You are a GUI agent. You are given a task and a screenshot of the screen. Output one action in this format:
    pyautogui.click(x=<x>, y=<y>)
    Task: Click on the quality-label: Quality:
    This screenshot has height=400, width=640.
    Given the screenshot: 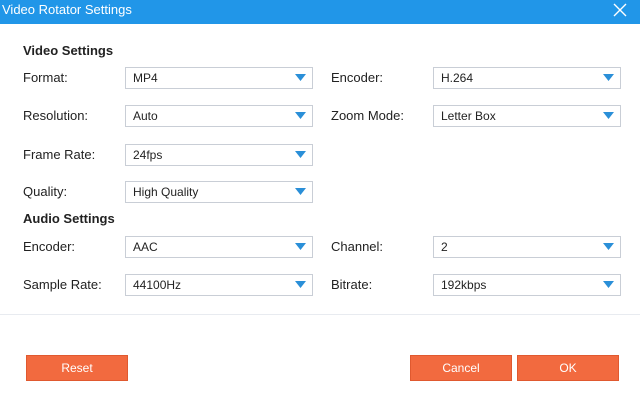 What is the action you would take?
    pyautogui.click(x=45, y=191)
    